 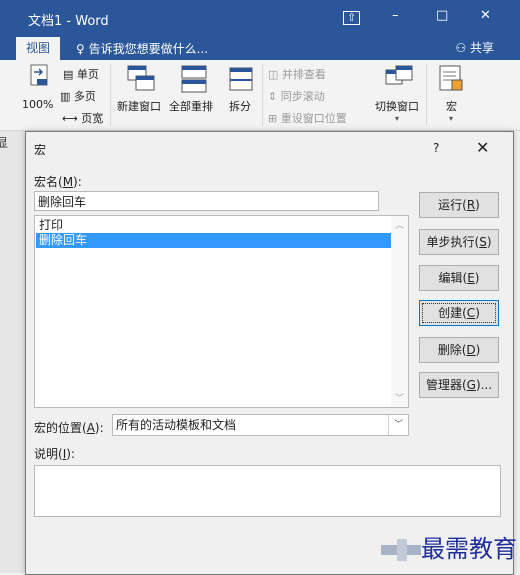 What do you see at coordinates (481, 48) in the screenshot?
I see `share-label: 共享` at bounding box center [481, 48].